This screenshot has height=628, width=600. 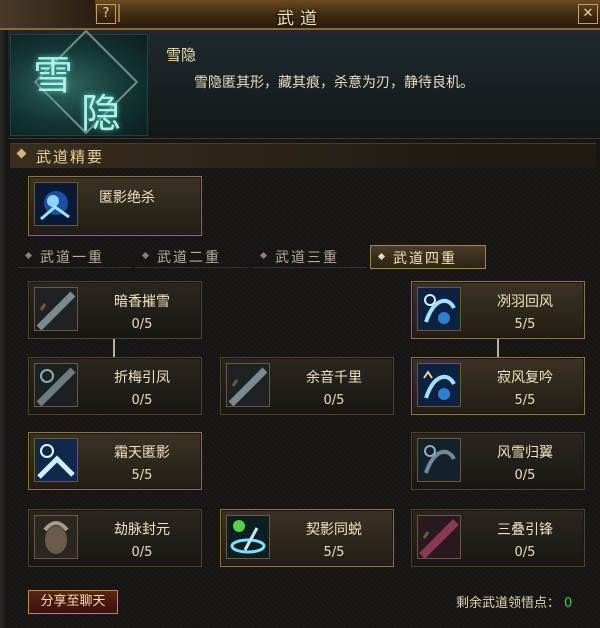 I want to click on remaining-points-label: 剩余武道领悟点：, so click(x=508, y=603).